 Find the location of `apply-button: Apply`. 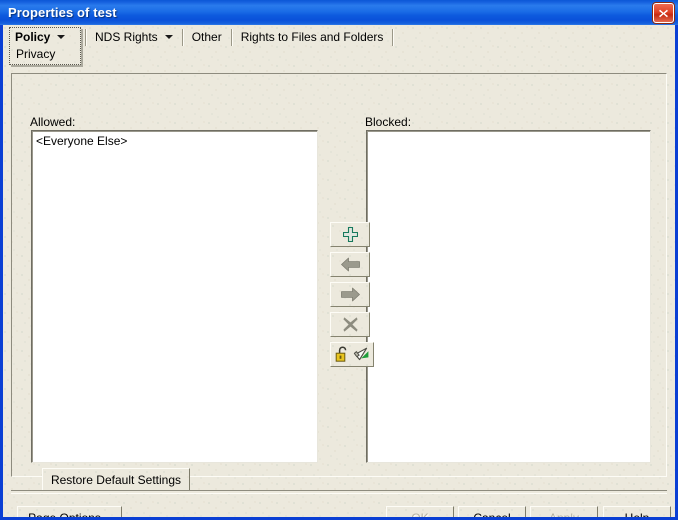

apply-button: Apply is located at coordinates (564, 511).